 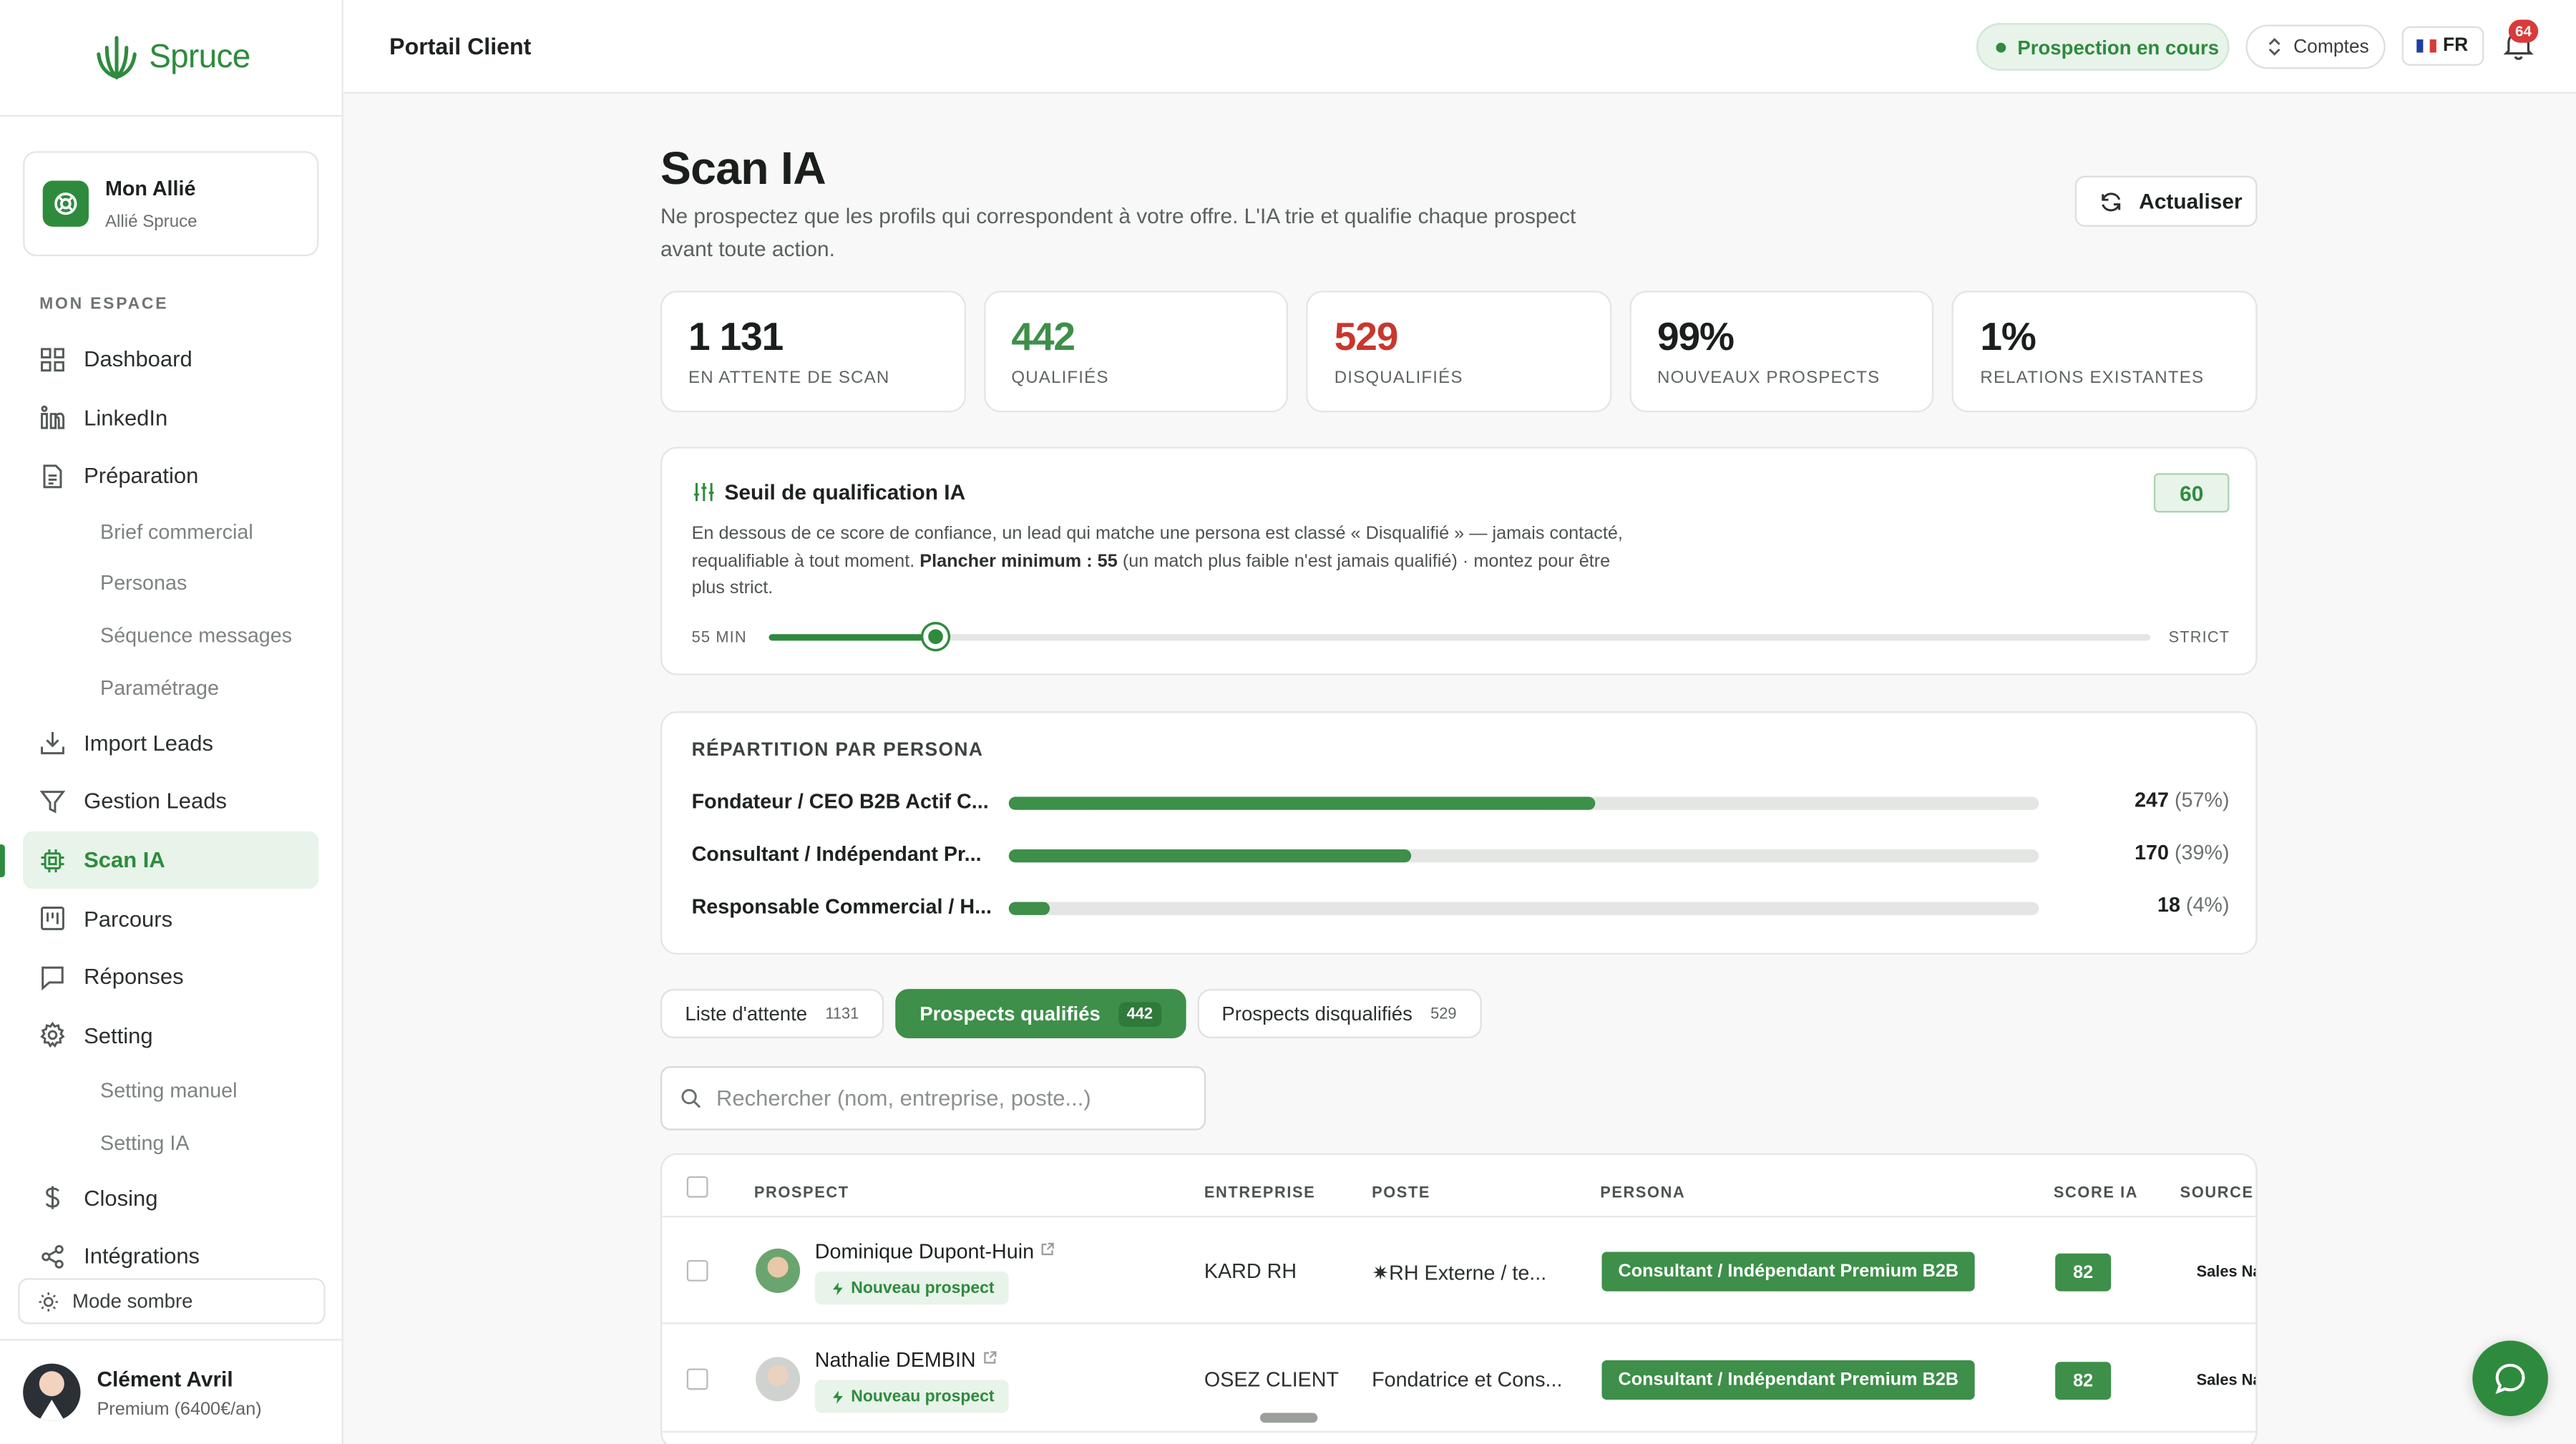 I want to click on persona-badge: Consultant / Indépendant Premium B2B, so click(x=1788, y=1380).